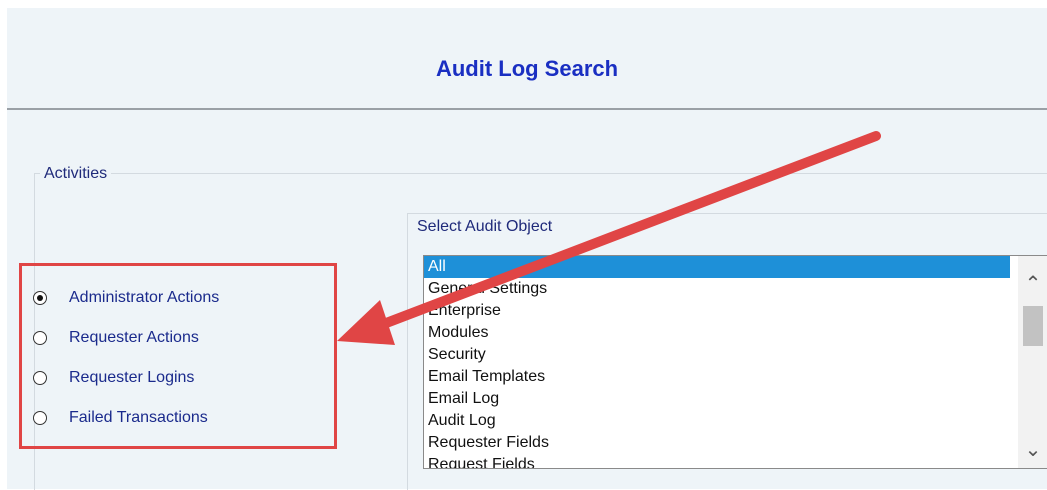 The height and width of the screenshot is (490, 1047). I want to click on list-item: General Settings, so click(717, 289).